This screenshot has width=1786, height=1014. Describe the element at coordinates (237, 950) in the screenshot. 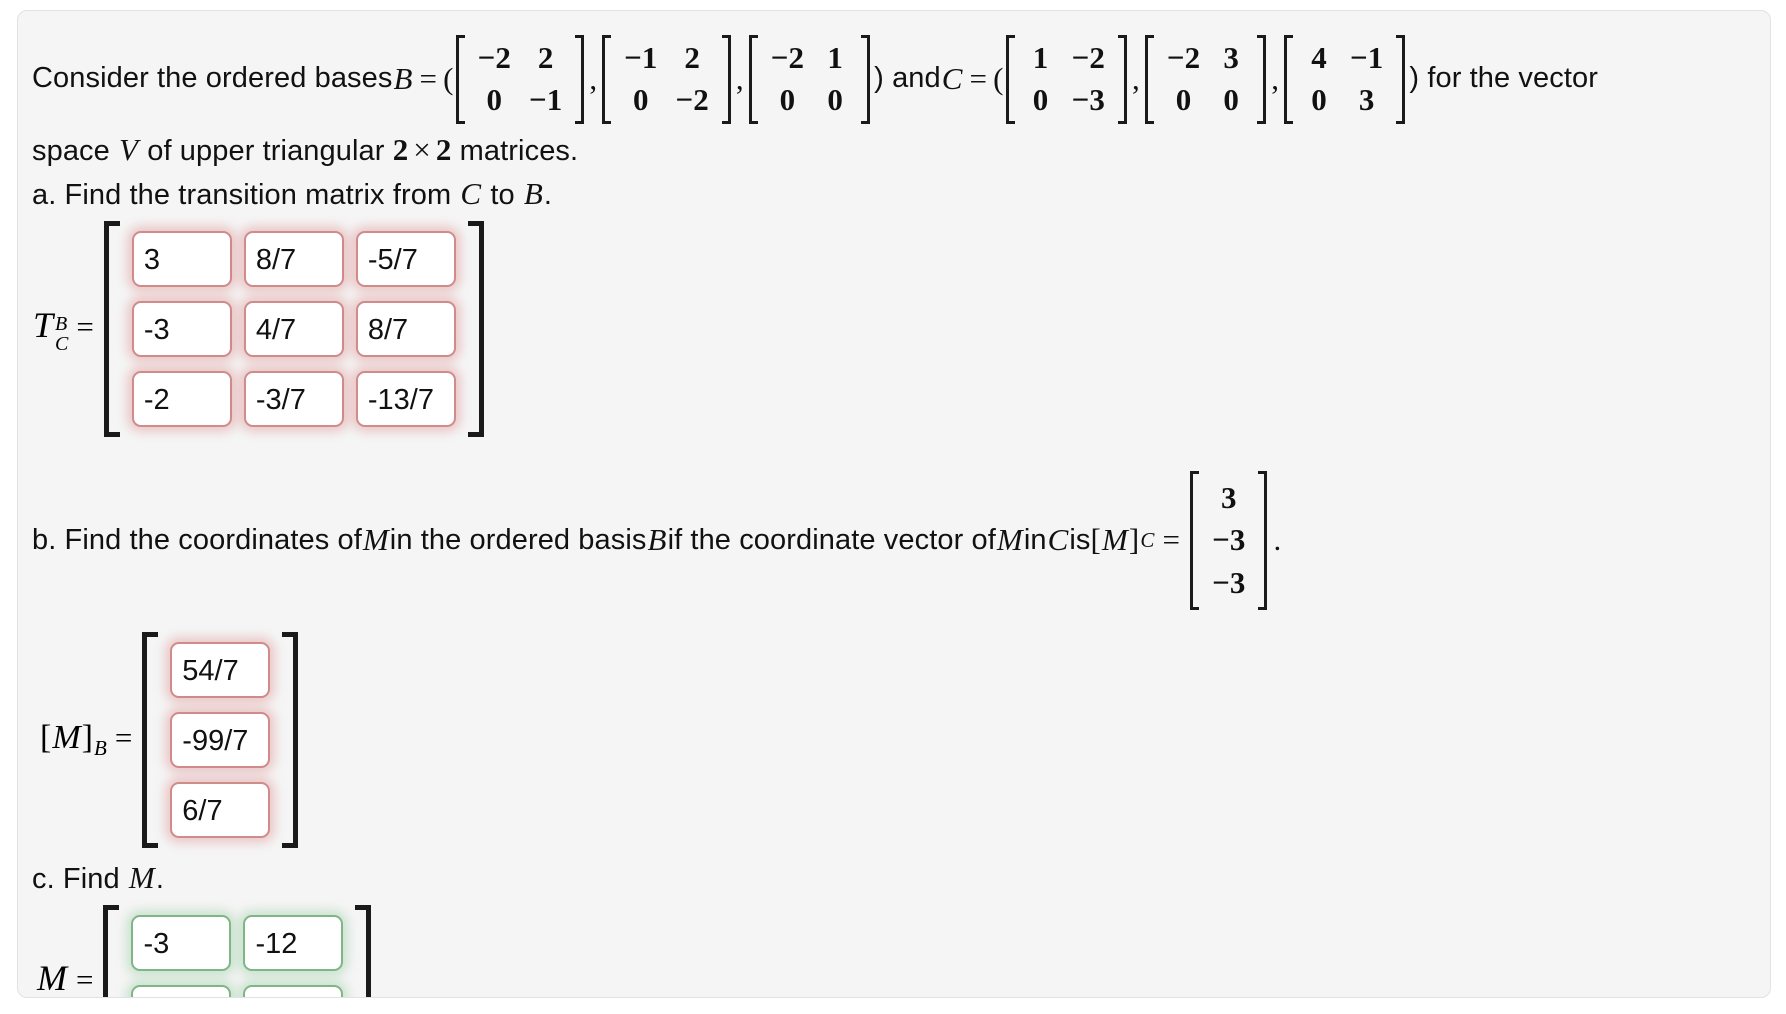

I see `part-c-matrix: -3 -12 0 -18` at that location.